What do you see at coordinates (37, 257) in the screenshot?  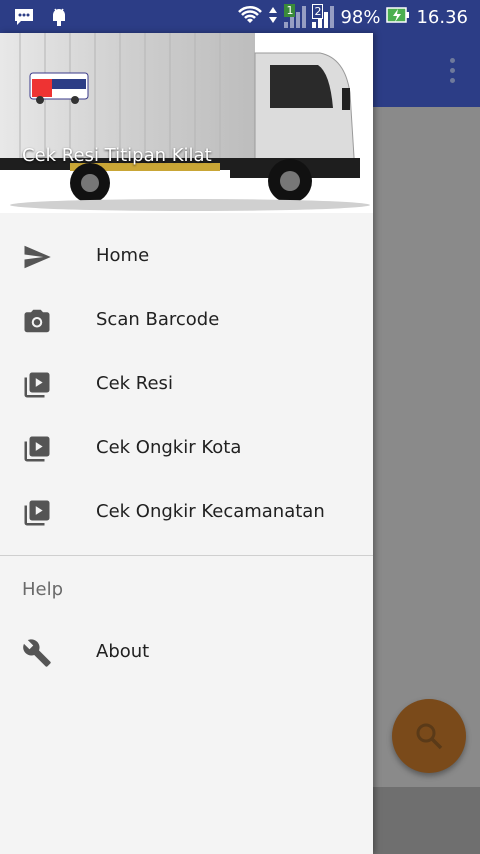 I see `send-icon` at bounding box center [37, 257].